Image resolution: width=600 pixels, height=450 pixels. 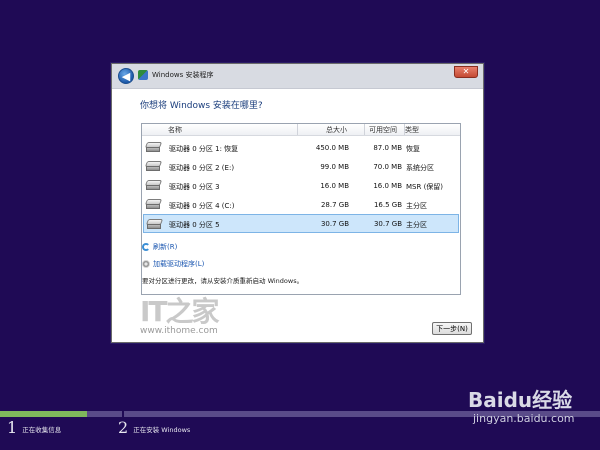 I want to click on load-driver-link: 加载驱动程序(L), so click(x=173, y=264).